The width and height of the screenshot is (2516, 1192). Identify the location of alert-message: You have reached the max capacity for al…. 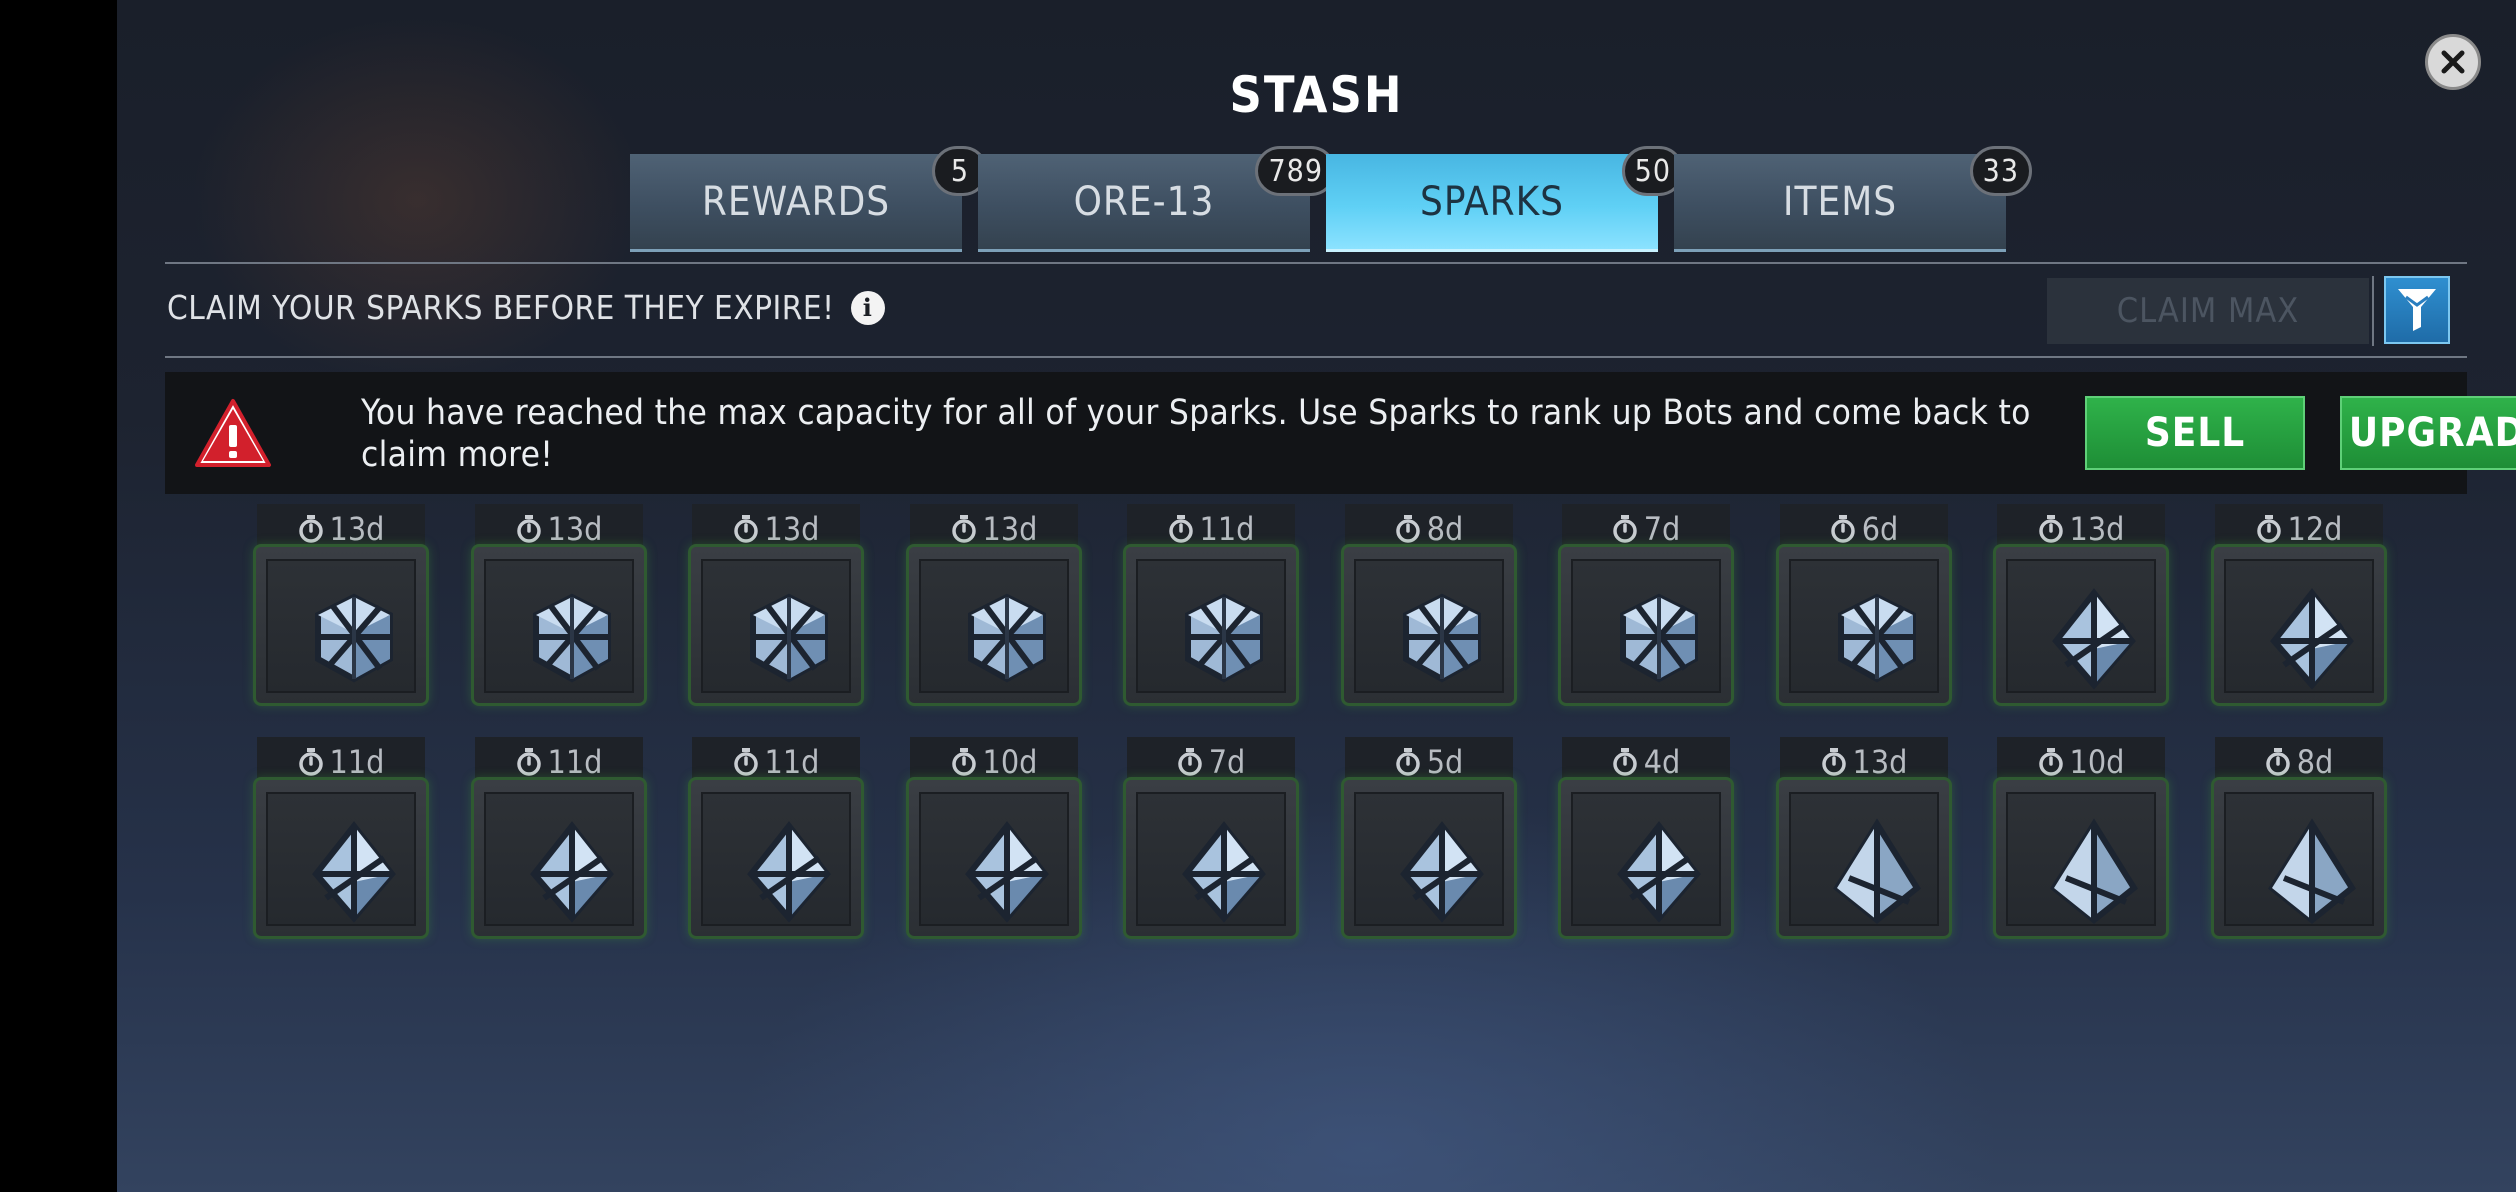
(1196, 434).